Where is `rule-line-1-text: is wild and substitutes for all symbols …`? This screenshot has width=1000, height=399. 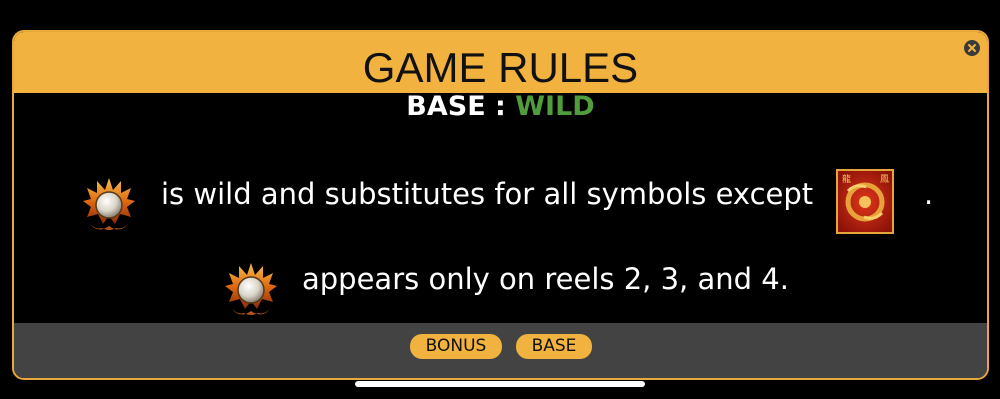
rule-line-1-text: is wild and substitutes for all symbols … is located at coordinates (487, 194).